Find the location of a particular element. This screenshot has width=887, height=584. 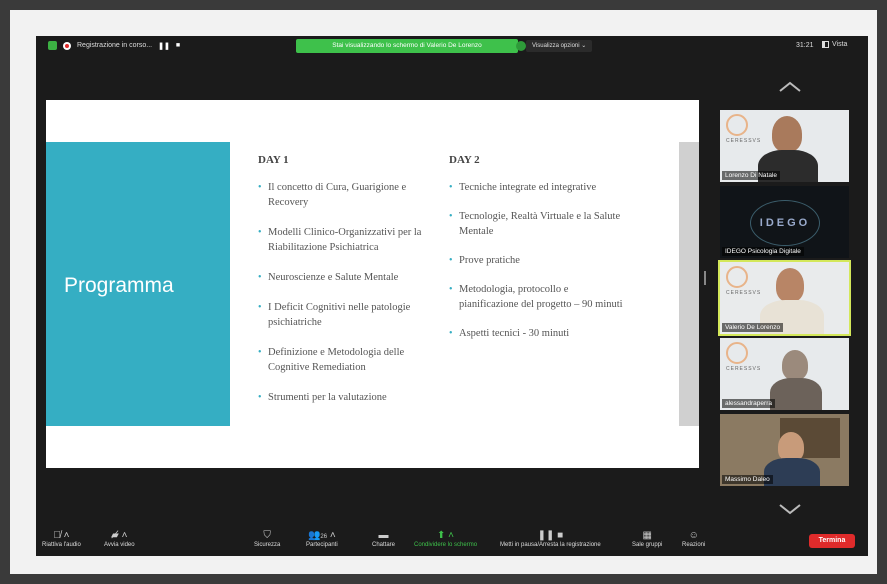

security-label: Sicurezza is located at coordinates (267, 545).